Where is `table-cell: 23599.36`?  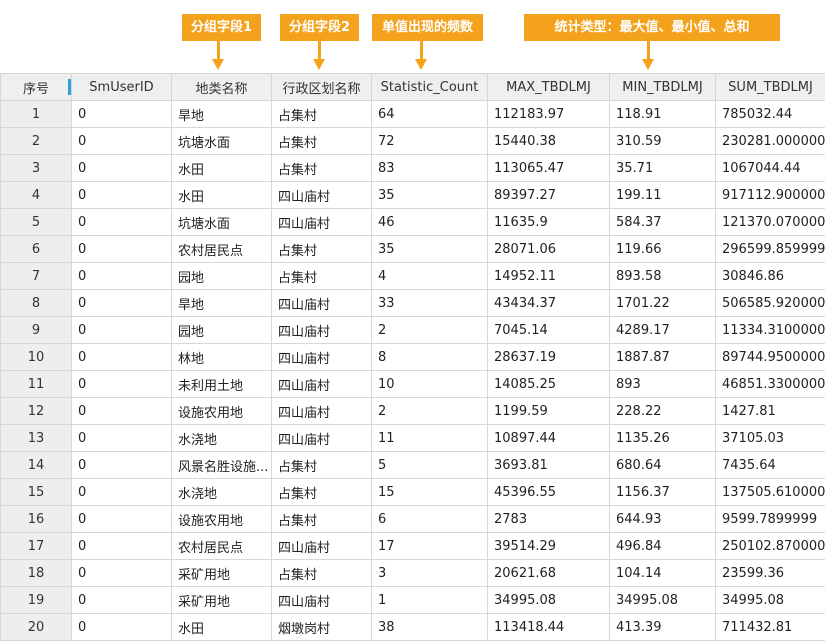 table-cell: 23599.36 is located at coordinates (770, 573).